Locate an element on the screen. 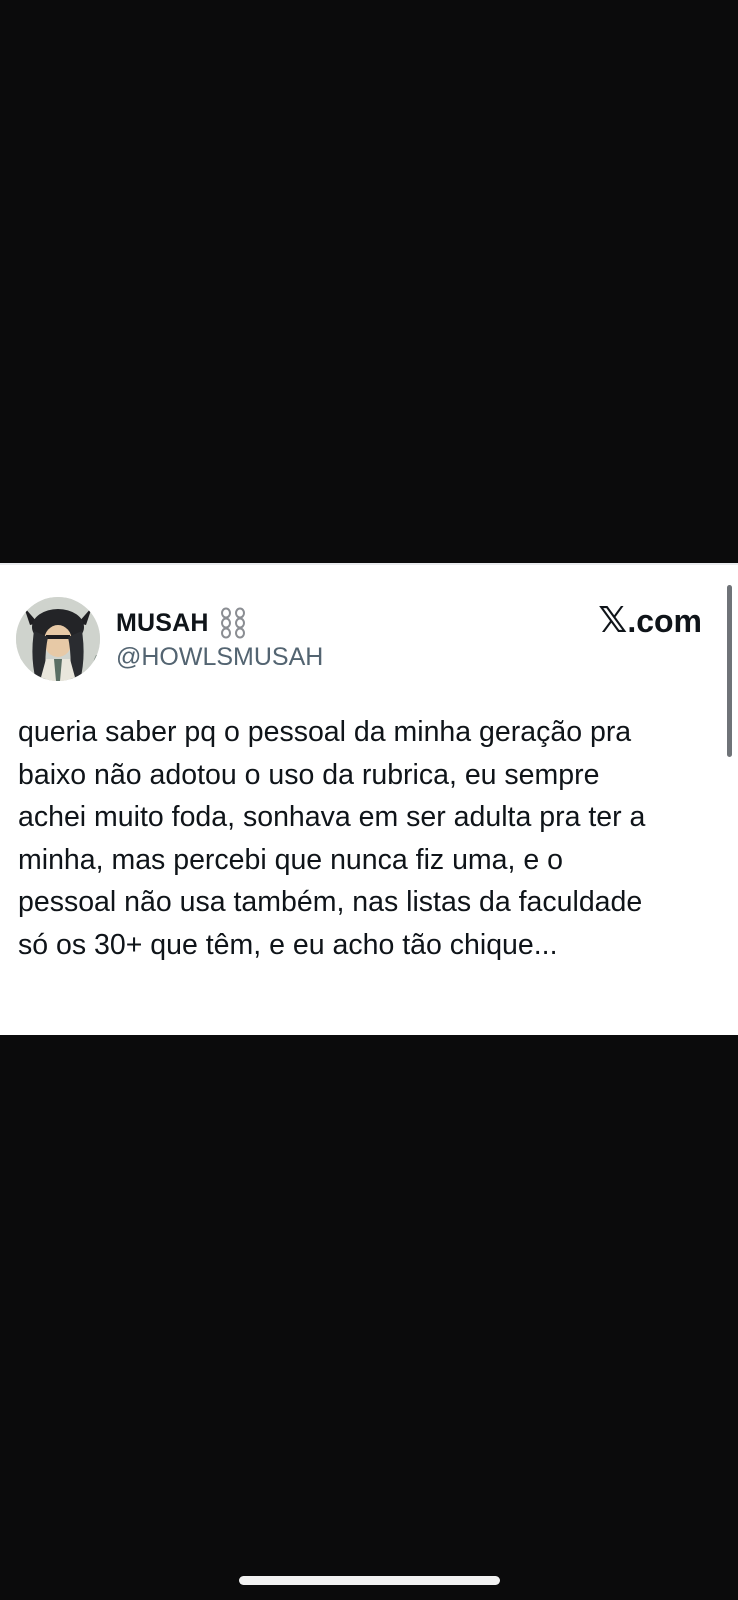 This screenshot has height=1600, width=738. chain-link-icon is located at coordinates (233, 623).